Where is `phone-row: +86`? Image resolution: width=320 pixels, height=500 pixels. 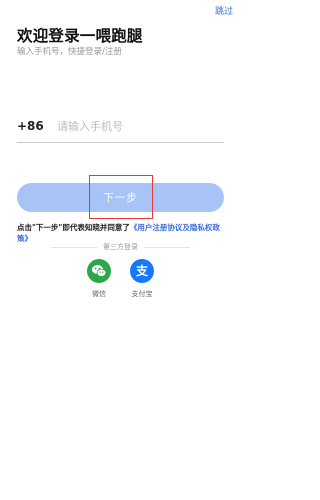 phone-row: +86 is located at coordinates (120, 126).